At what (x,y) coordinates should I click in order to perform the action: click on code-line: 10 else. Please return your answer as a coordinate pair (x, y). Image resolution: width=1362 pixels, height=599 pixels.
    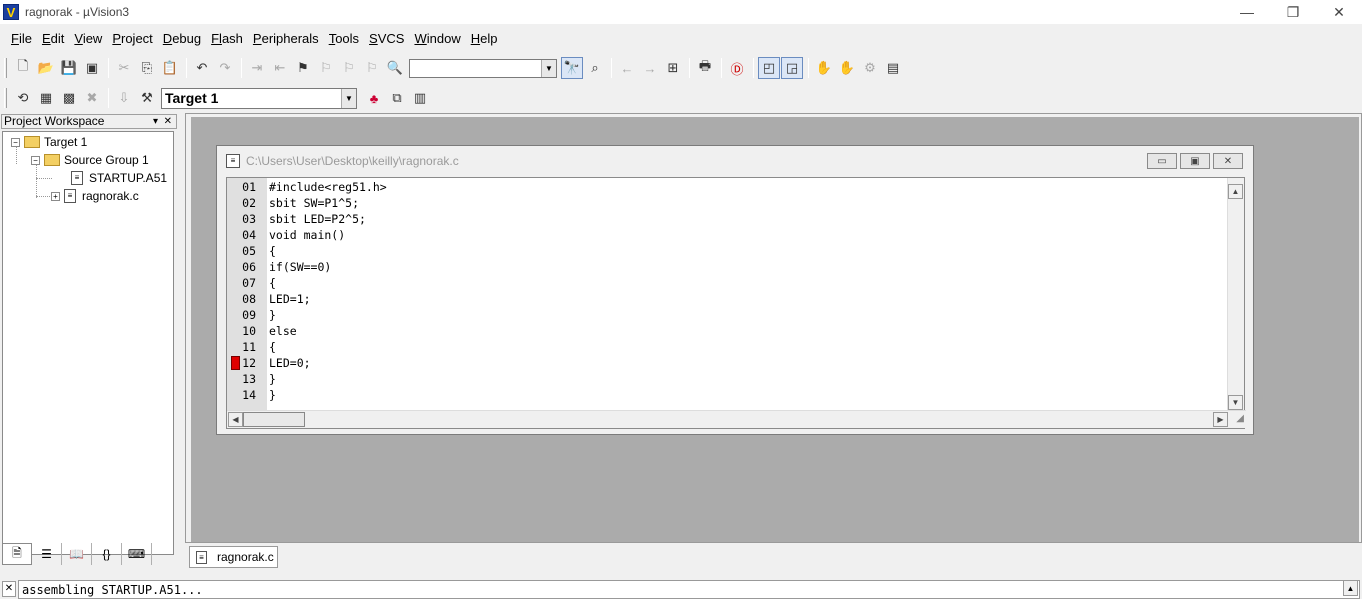
    Looking at the image, I should click on (727, 331).